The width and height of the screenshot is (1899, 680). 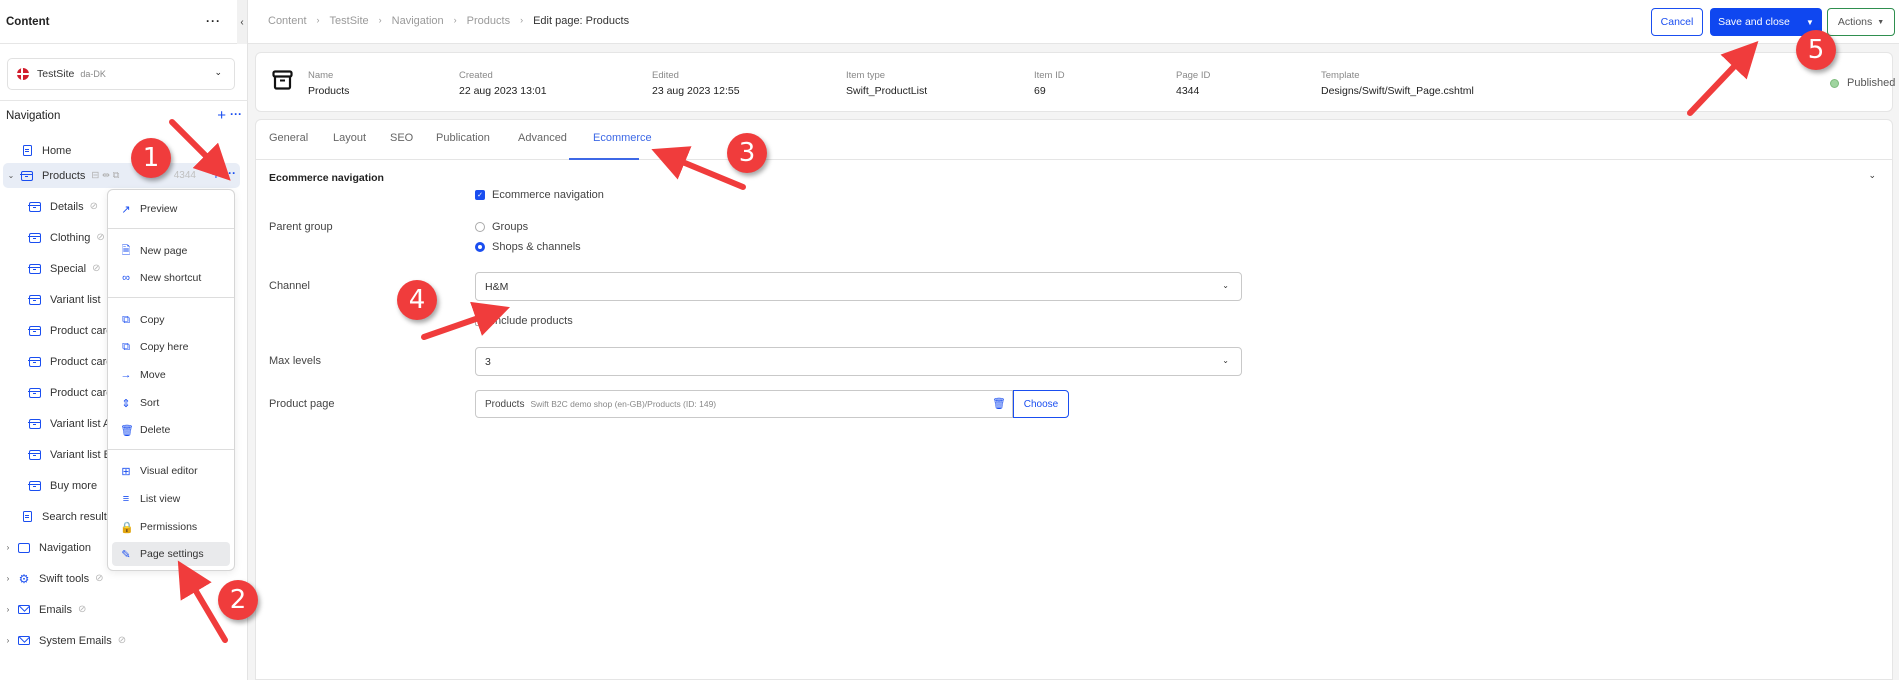 What do you see at coordinates (287, 21) in the screenshot?
I see `breadcrumb-item: Content` at bounding box center [287, 21].